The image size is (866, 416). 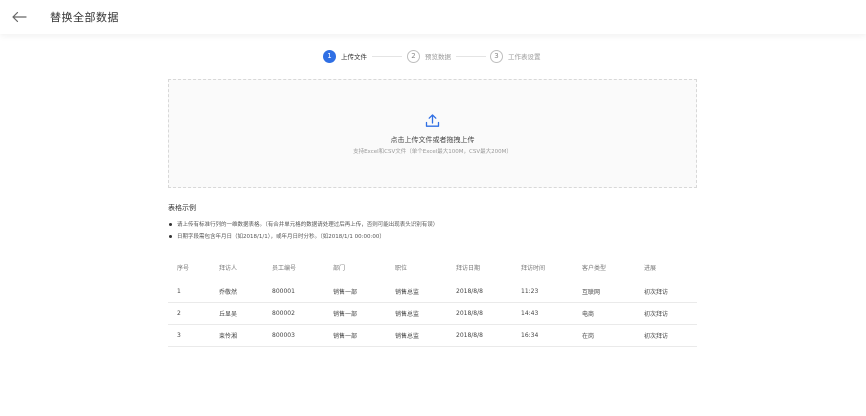 What do you see at coordinates (432, 120) in the screenshot?
I see `upload-icon` at bounding box center [432, 120].